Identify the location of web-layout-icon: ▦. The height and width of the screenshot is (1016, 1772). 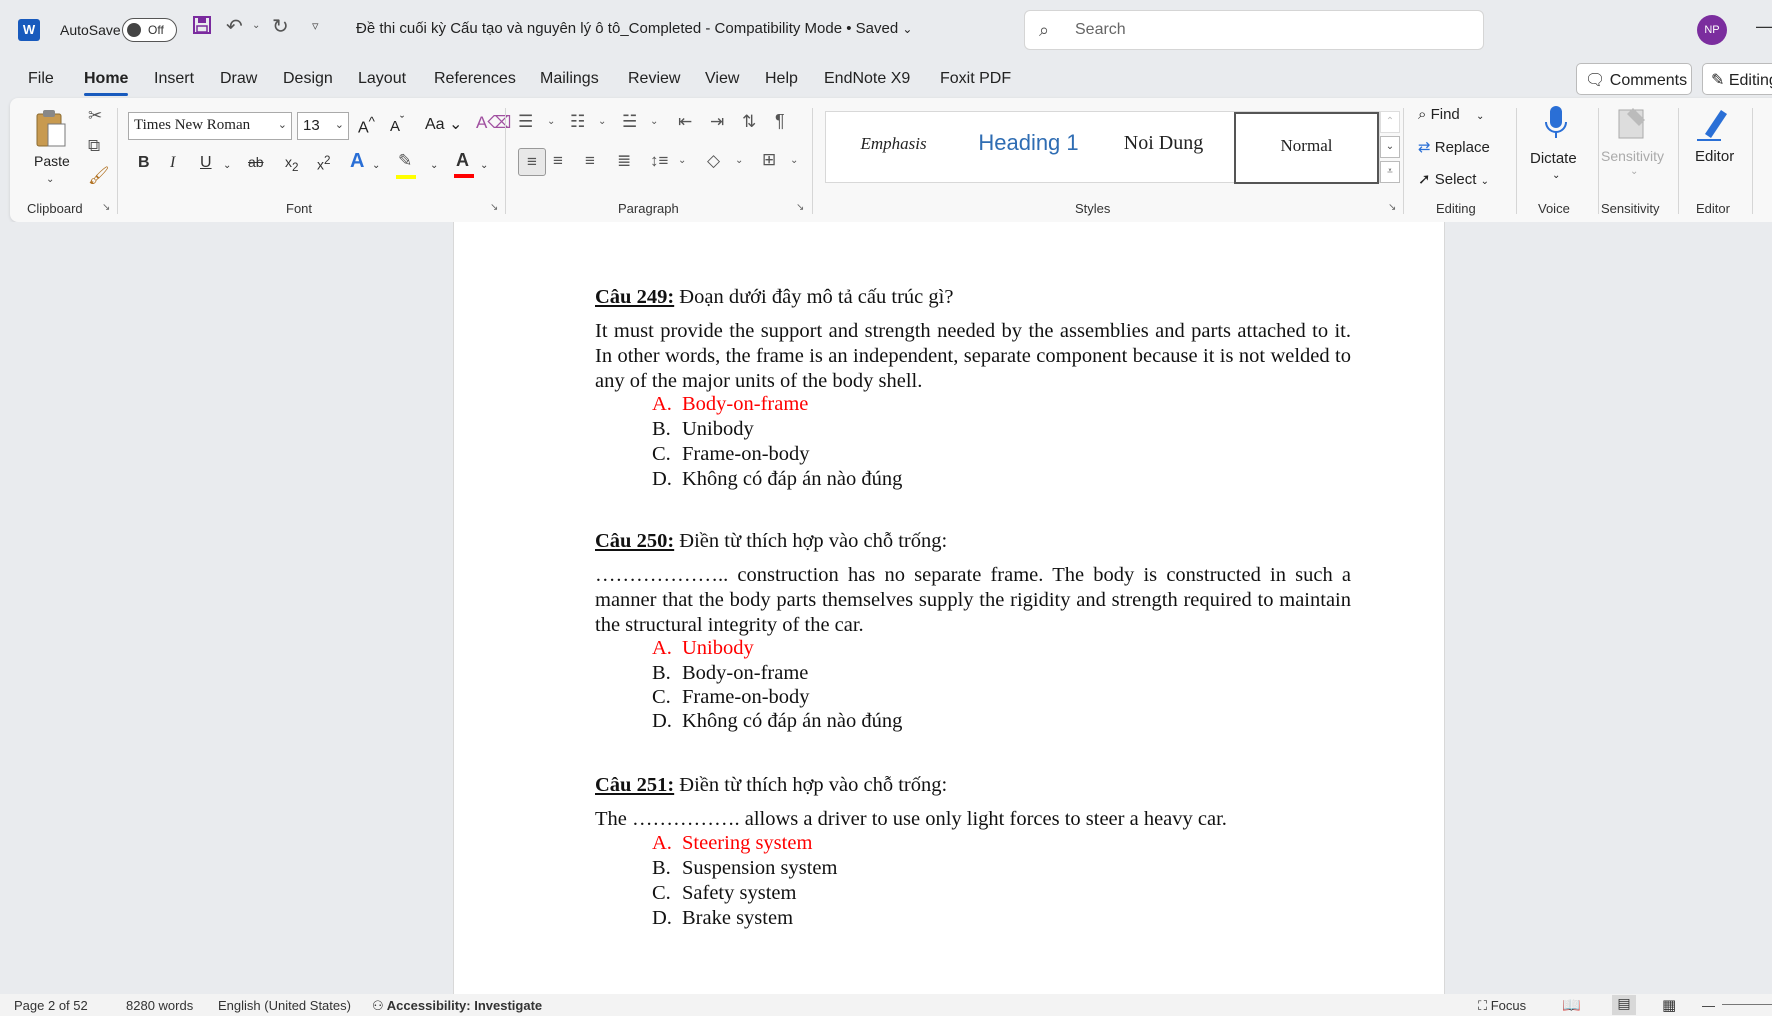
(1669, 1005).